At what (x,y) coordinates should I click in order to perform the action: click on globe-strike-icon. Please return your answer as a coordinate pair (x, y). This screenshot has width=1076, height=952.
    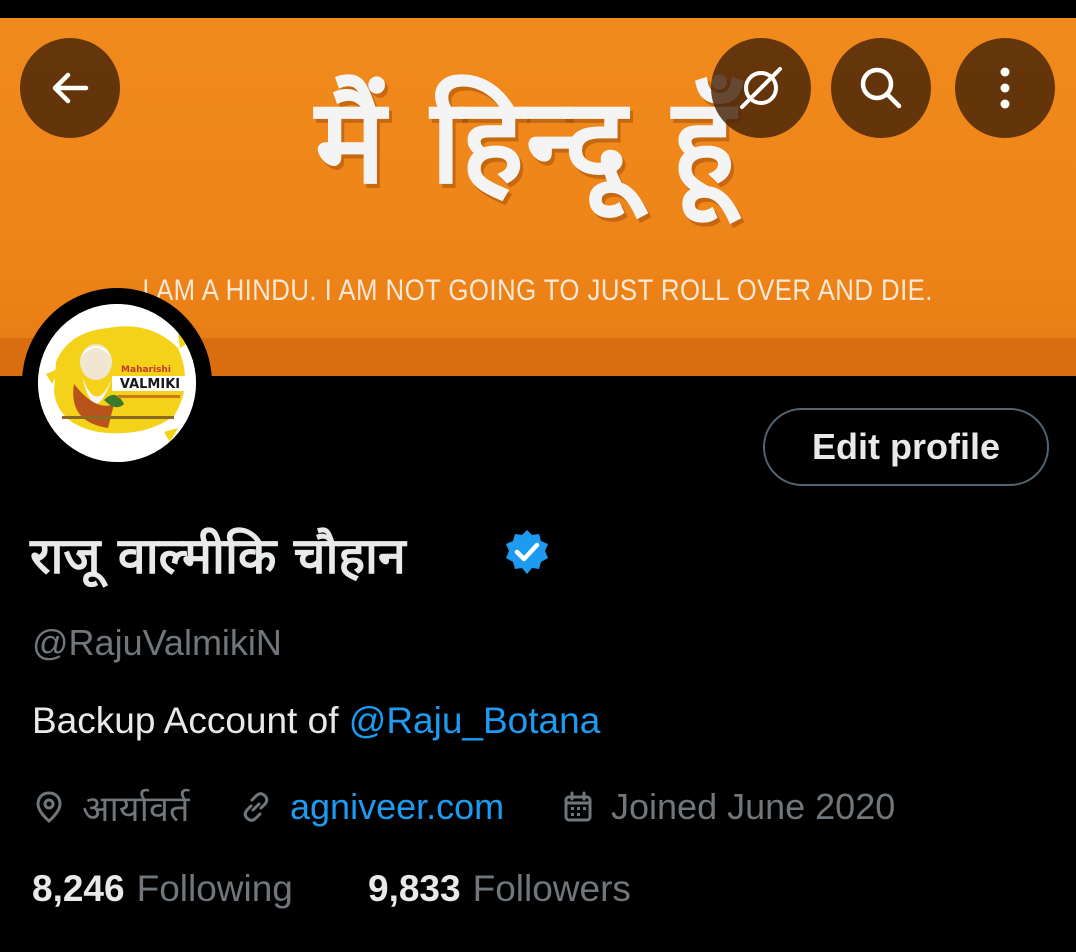
    Looking at the image, I should click on (761, 88).